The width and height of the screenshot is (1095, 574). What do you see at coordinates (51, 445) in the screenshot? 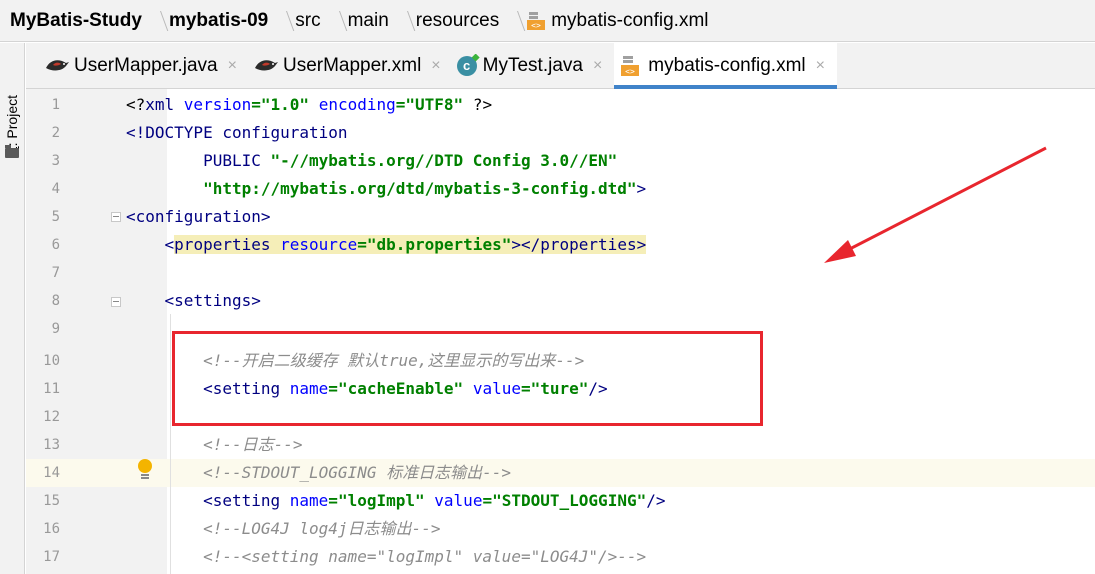
I see `line-number: 13` at bounding box center [51, 445].